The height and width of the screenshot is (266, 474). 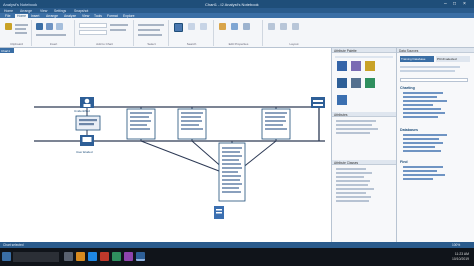 I want to click on palette-header: Attribute Palette, so click(x=364, y=50).